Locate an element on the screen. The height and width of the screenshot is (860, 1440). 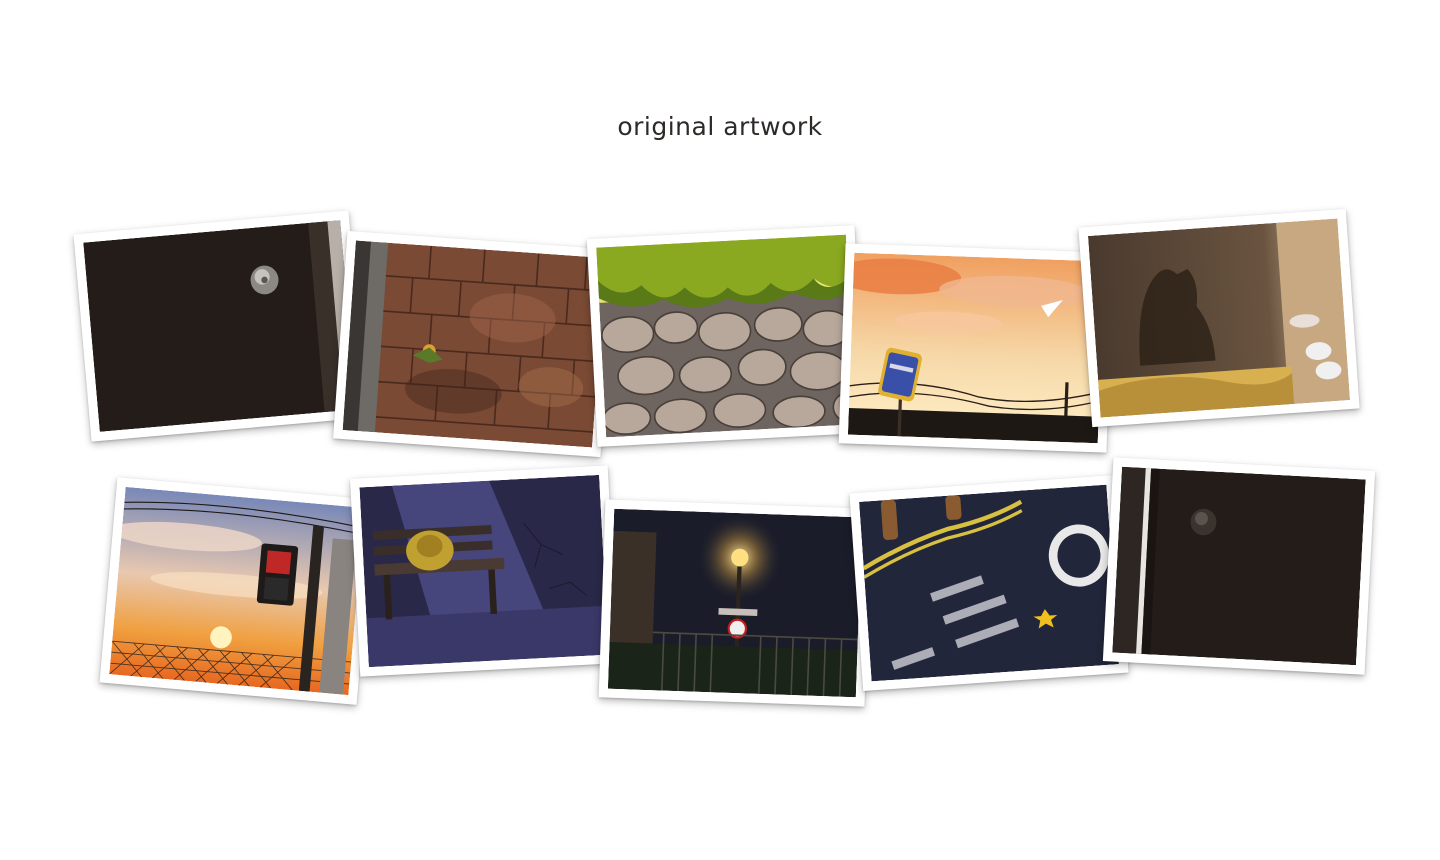
photo-stone-wall is located at coordinates (726, 336).